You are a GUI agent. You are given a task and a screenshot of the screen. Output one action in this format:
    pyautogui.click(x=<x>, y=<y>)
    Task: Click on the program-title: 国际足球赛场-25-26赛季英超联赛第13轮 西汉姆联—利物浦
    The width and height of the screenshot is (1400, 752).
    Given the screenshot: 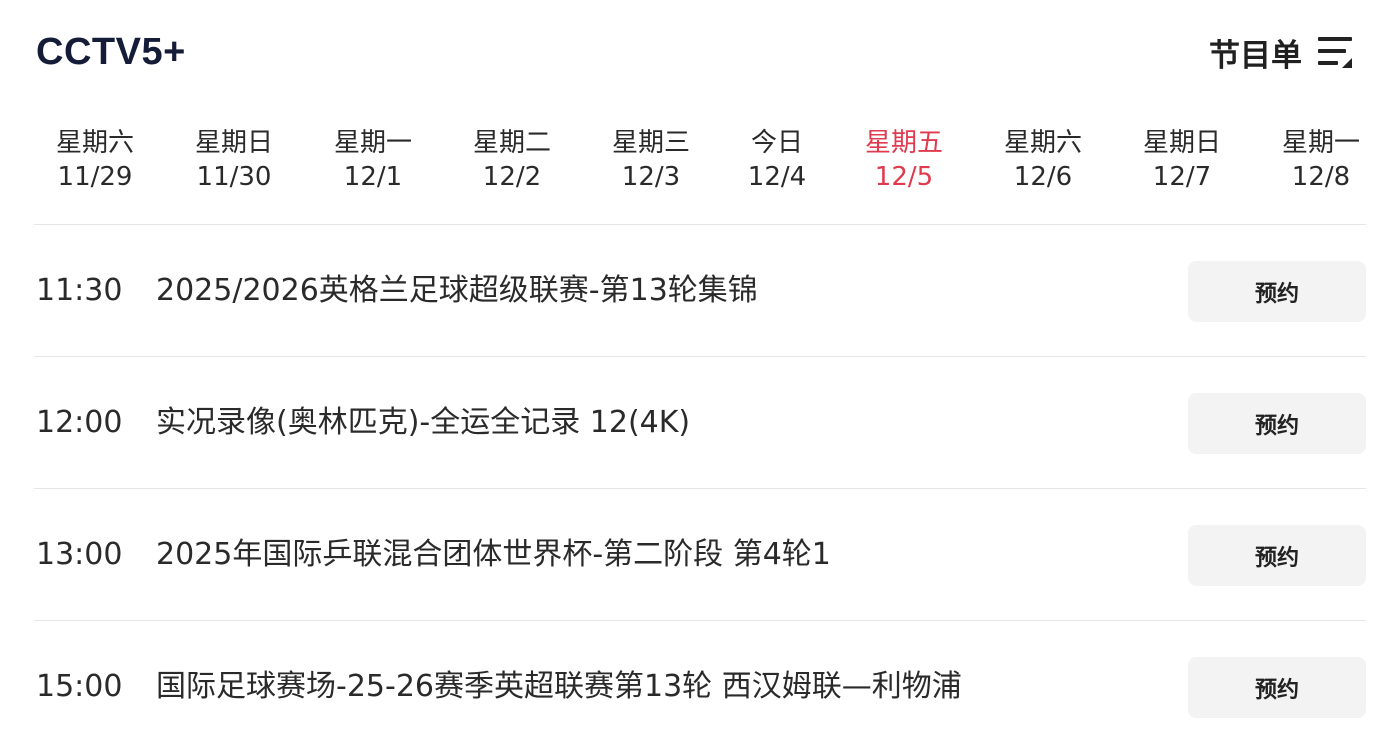 What is the action you would take?
    pyautogui.click(x=559, y=687)
    